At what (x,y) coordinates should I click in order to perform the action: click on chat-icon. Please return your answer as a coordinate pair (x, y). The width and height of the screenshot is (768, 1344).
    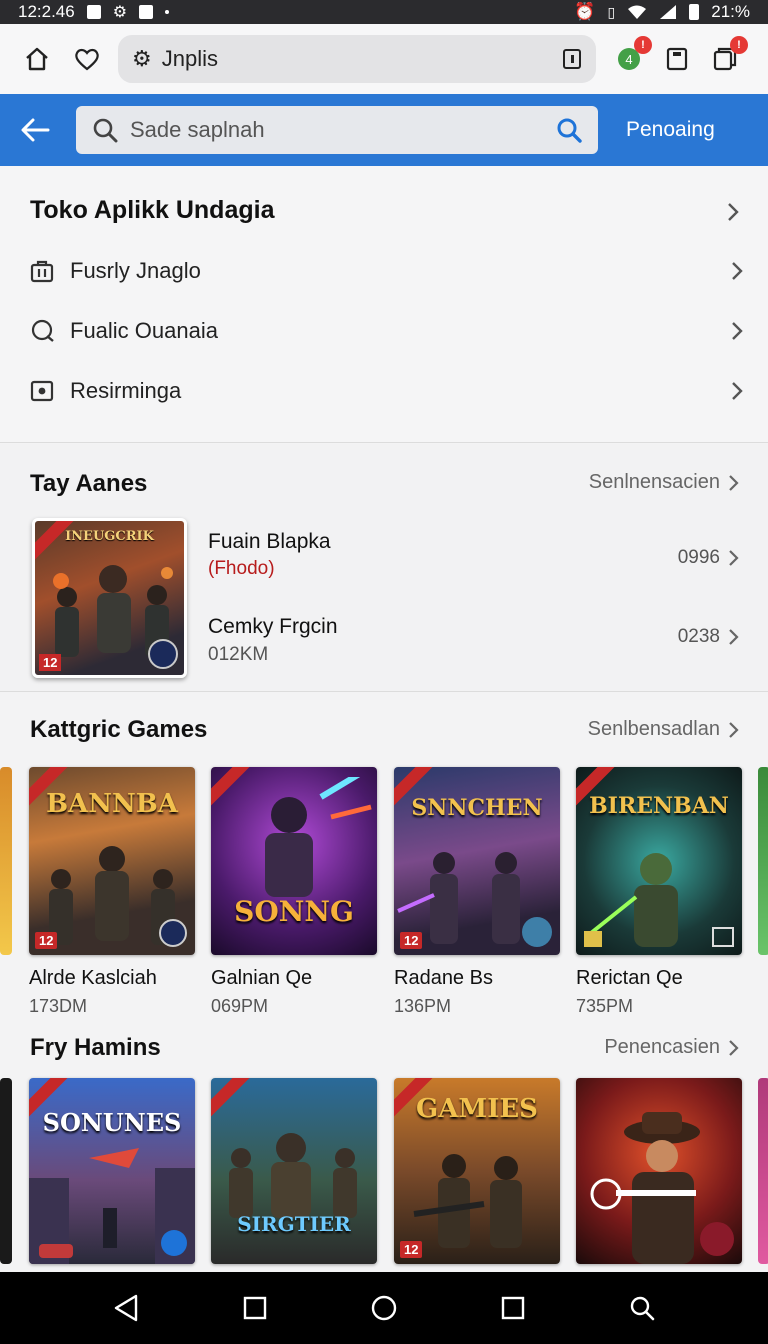
    Looking at the image, I should click on (44, 331).